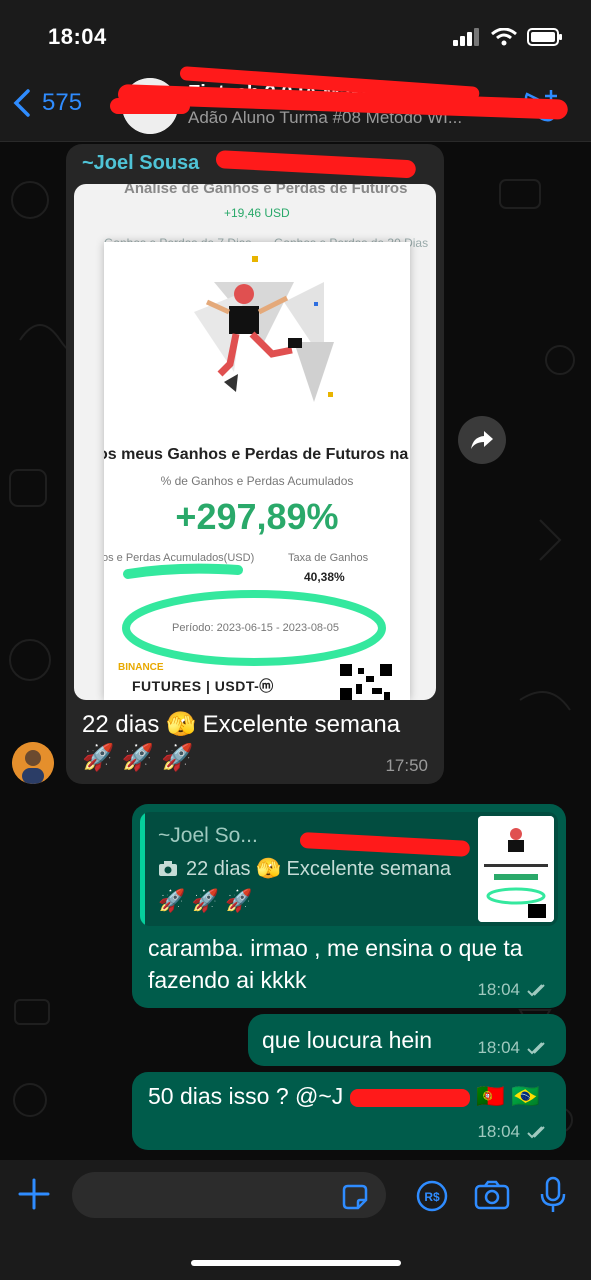 The height and width of the screenshot is (1280, 591). I want to click on wifi-icon, so click(504, 37).